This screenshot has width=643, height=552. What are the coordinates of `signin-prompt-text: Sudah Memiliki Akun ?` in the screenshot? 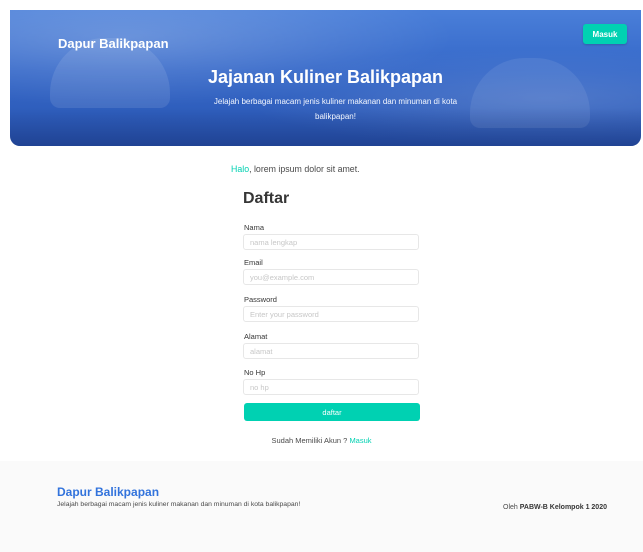 It's located at (310, 440).